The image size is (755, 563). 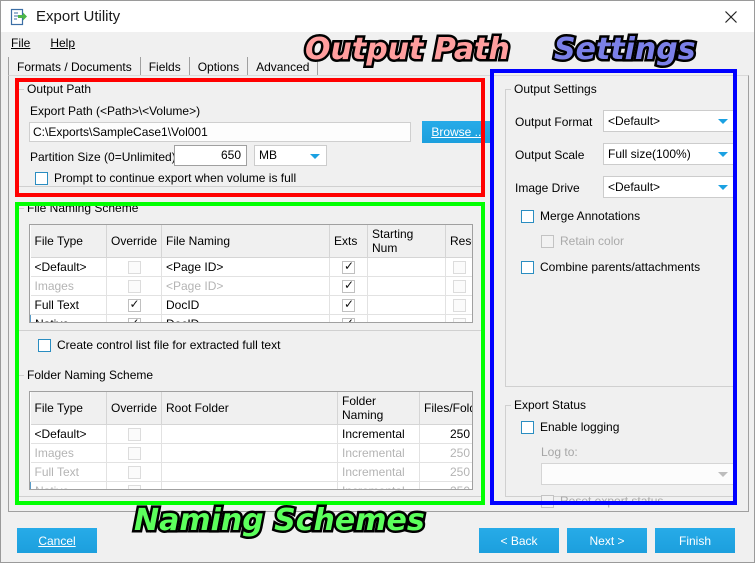 I want to click on table-row: Full Text ✓ DocID ✓, so click(x=251, y=305).